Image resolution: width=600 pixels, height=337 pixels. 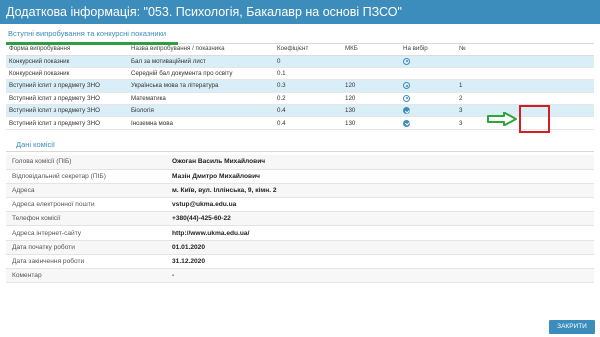 What do you see at coordinates (380, 191) in the screenshot?
I see `info-value: м. Київ, вул. Іллінська, 9, кімн. 2` at bounding box center [380, 191].